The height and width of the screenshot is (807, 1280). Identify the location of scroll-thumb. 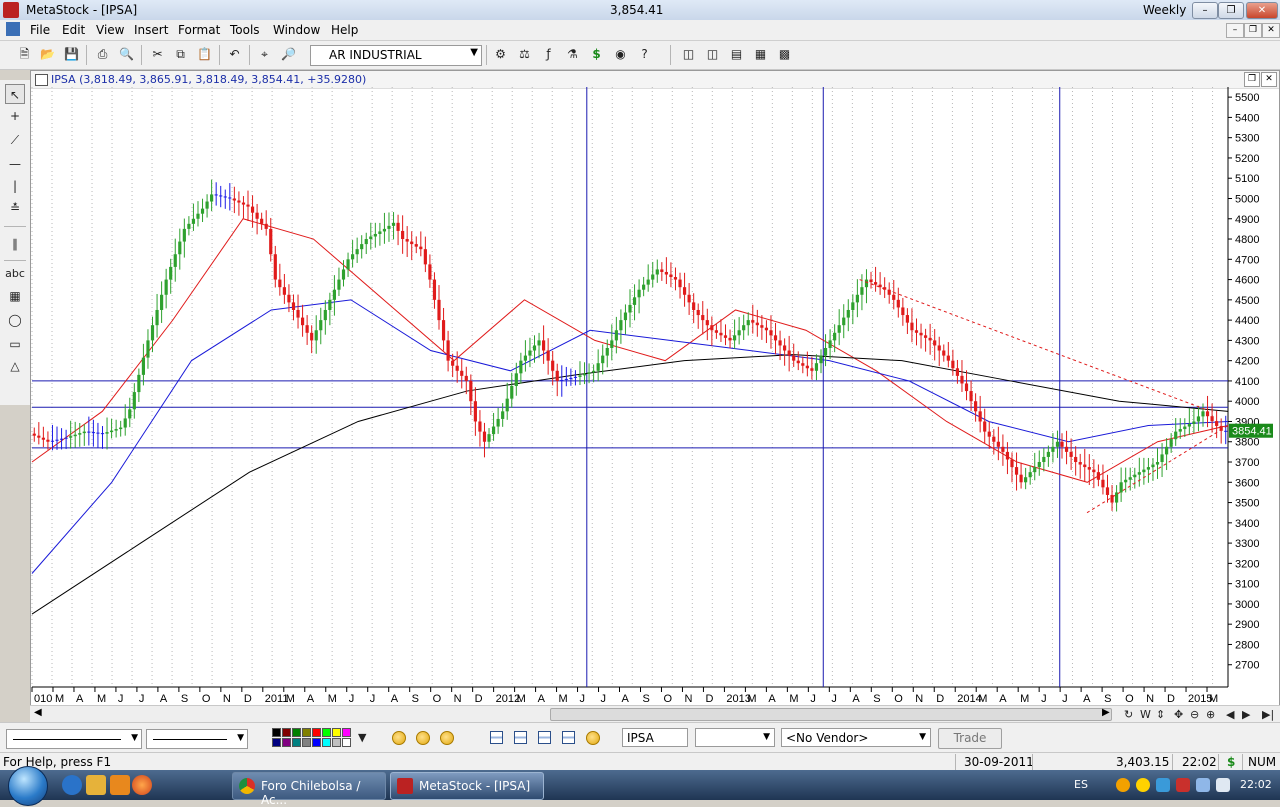
(831, 714).